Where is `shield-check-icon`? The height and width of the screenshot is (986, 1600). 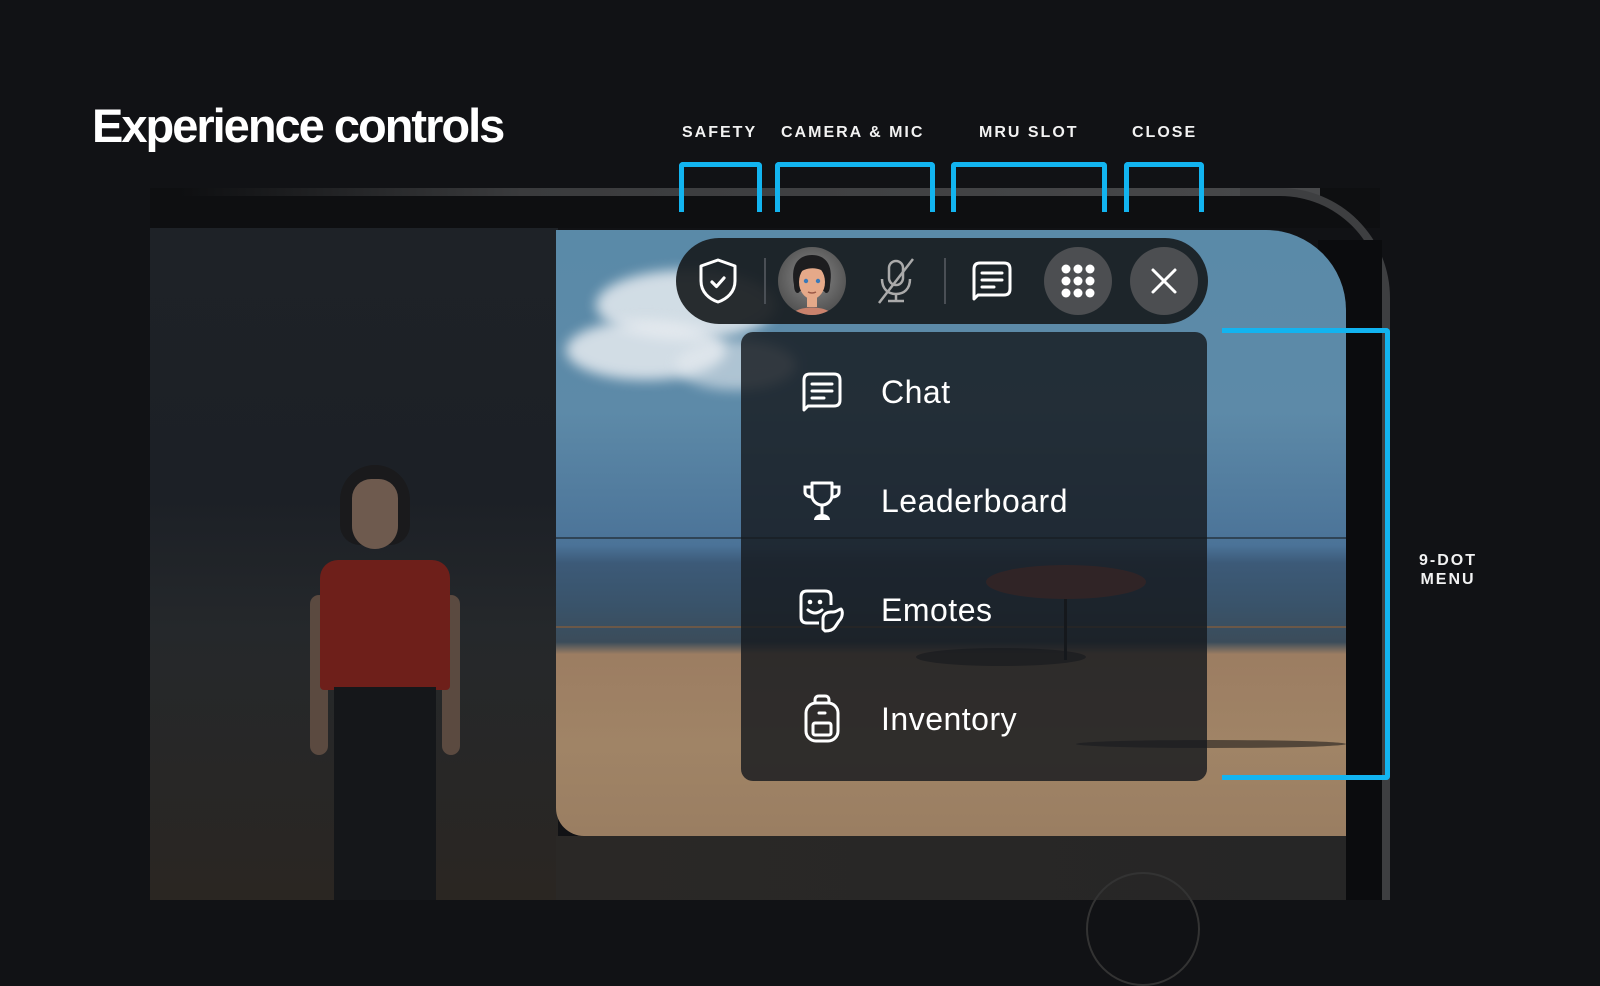 shield-check-icon is located at coordinates (718, 281).